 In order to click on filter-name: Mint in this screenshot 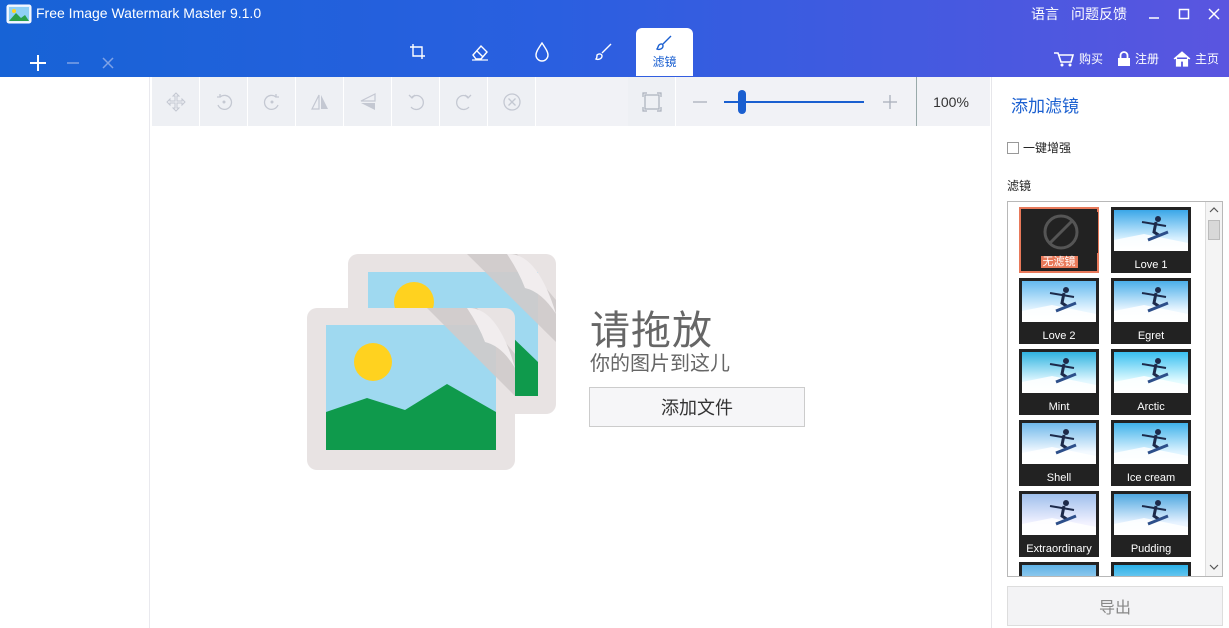, I will do `click(1059, 407)`.